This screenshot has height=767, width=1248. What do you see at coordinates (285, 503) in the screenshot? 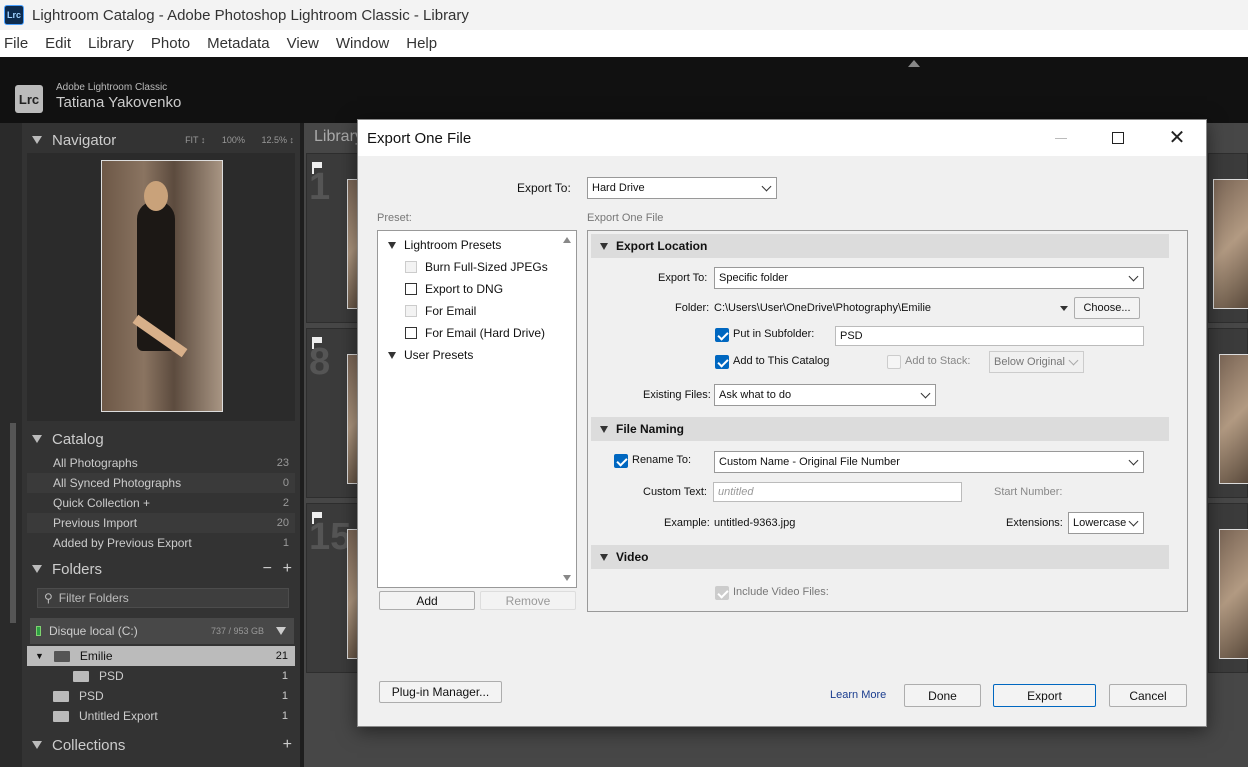
I see `catalog-item-count: 2` at bounding box center [285, 503].